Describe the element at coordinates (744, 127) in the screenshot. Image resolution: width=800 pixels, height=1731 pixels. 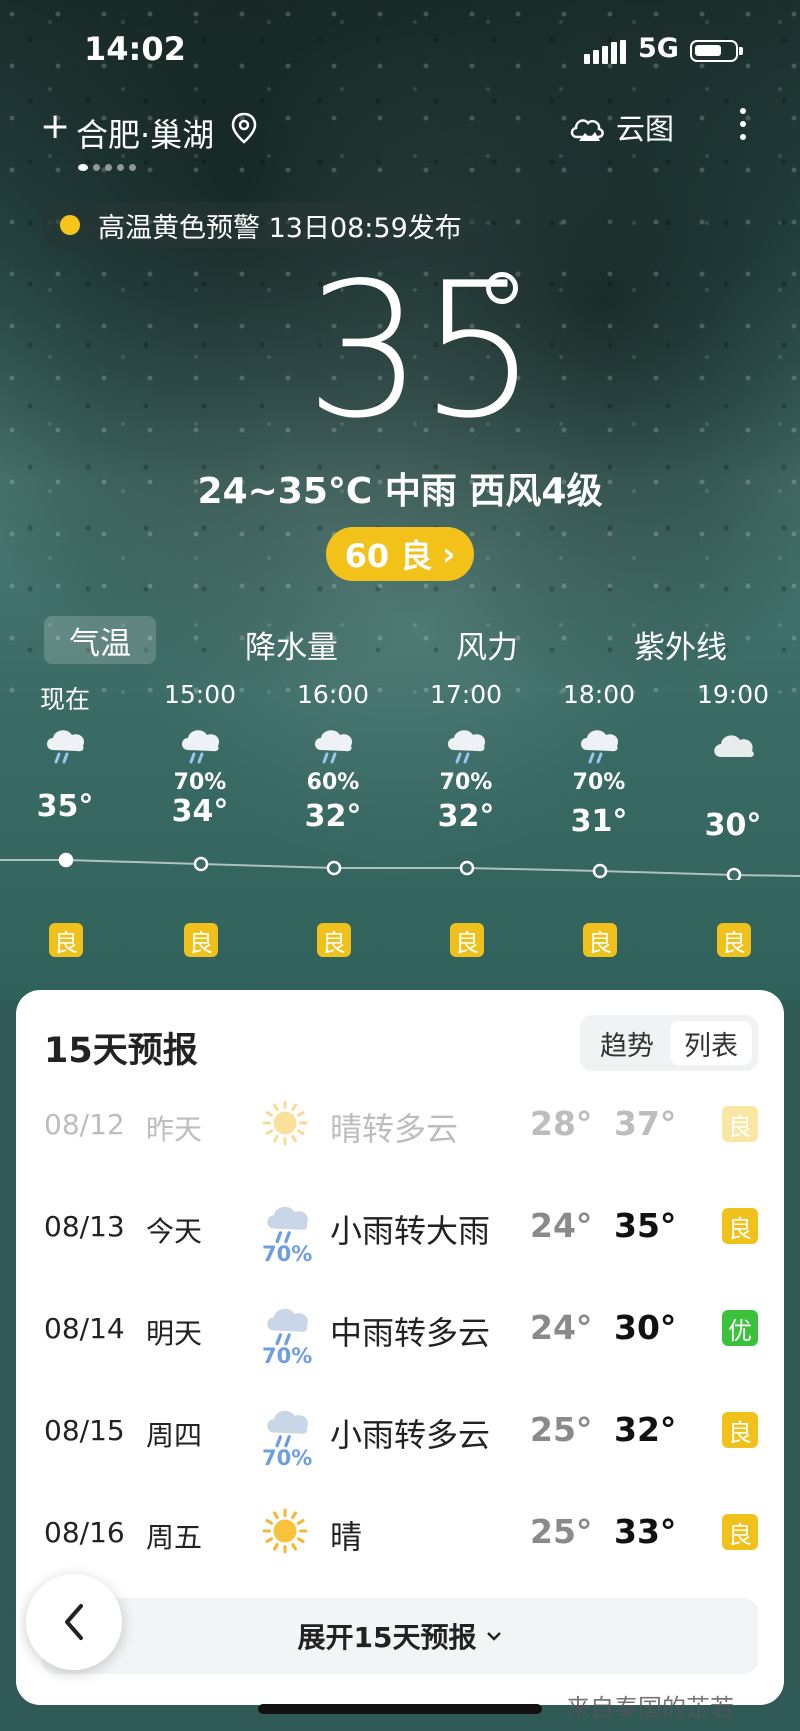
I see `more-options-icon` at that location.